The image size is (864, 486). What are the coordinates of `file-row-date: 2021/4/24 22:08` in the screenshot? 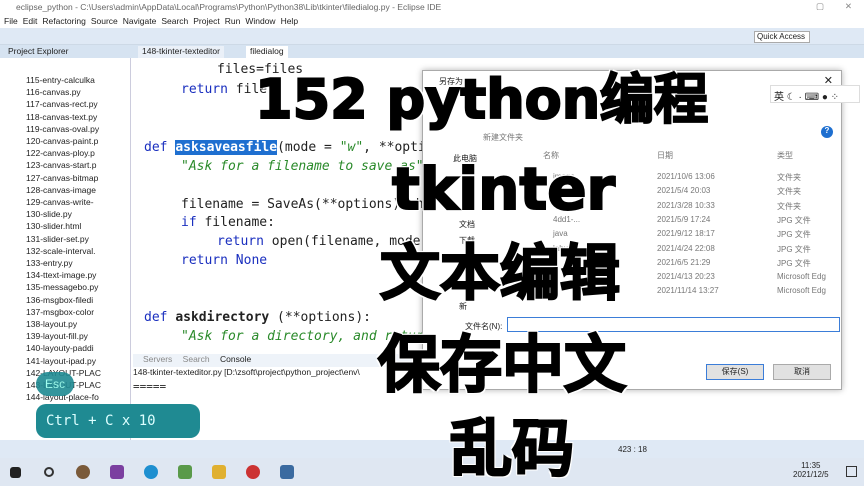 It's located at (686, 248).